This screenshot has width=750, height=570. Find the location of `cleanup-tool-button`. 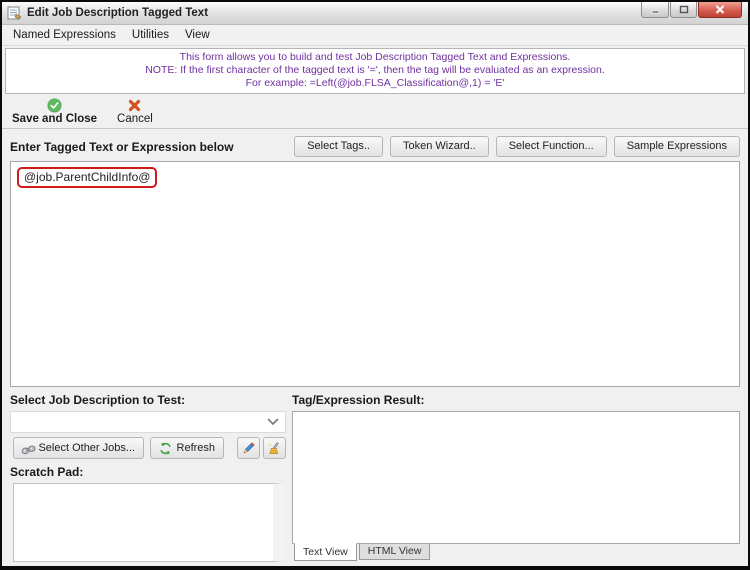

cleanup-tool-button is located at coordinates (274, 448).